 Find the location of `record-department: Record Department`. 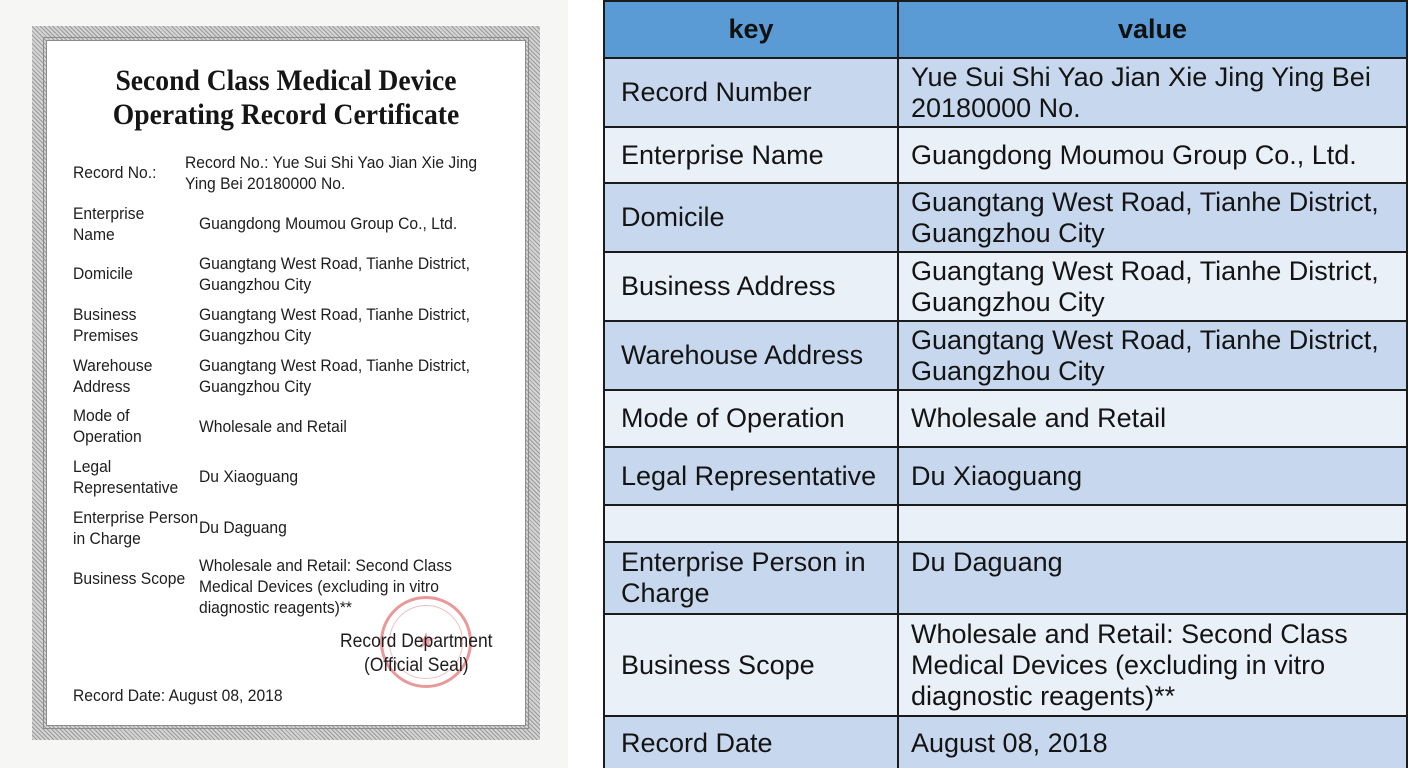

record-department: Record Department is located at coordinates (416, 641).